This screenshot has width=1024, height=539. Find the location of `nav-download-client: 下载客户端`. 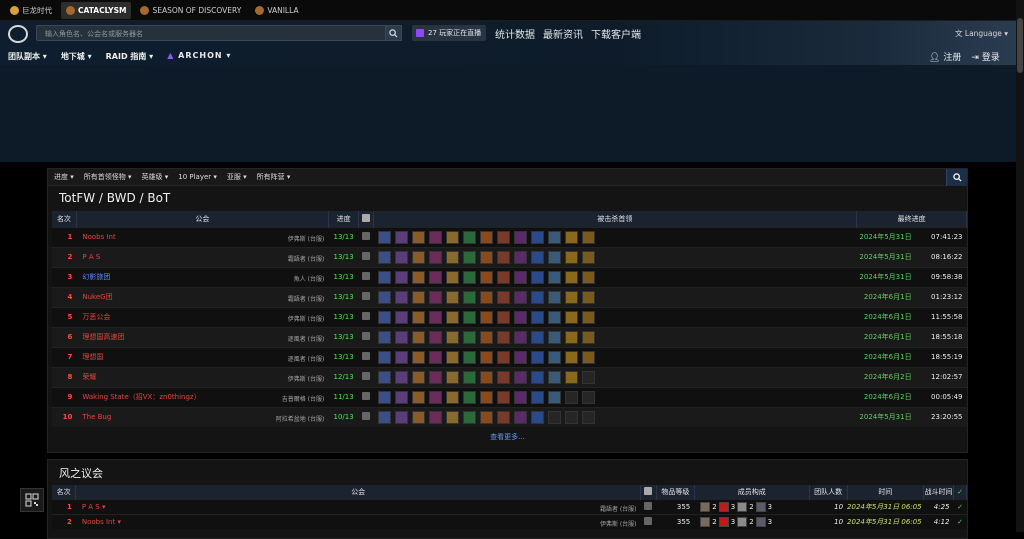

nav-download-client: 下载客户端 is located at coordinates (616, 33).